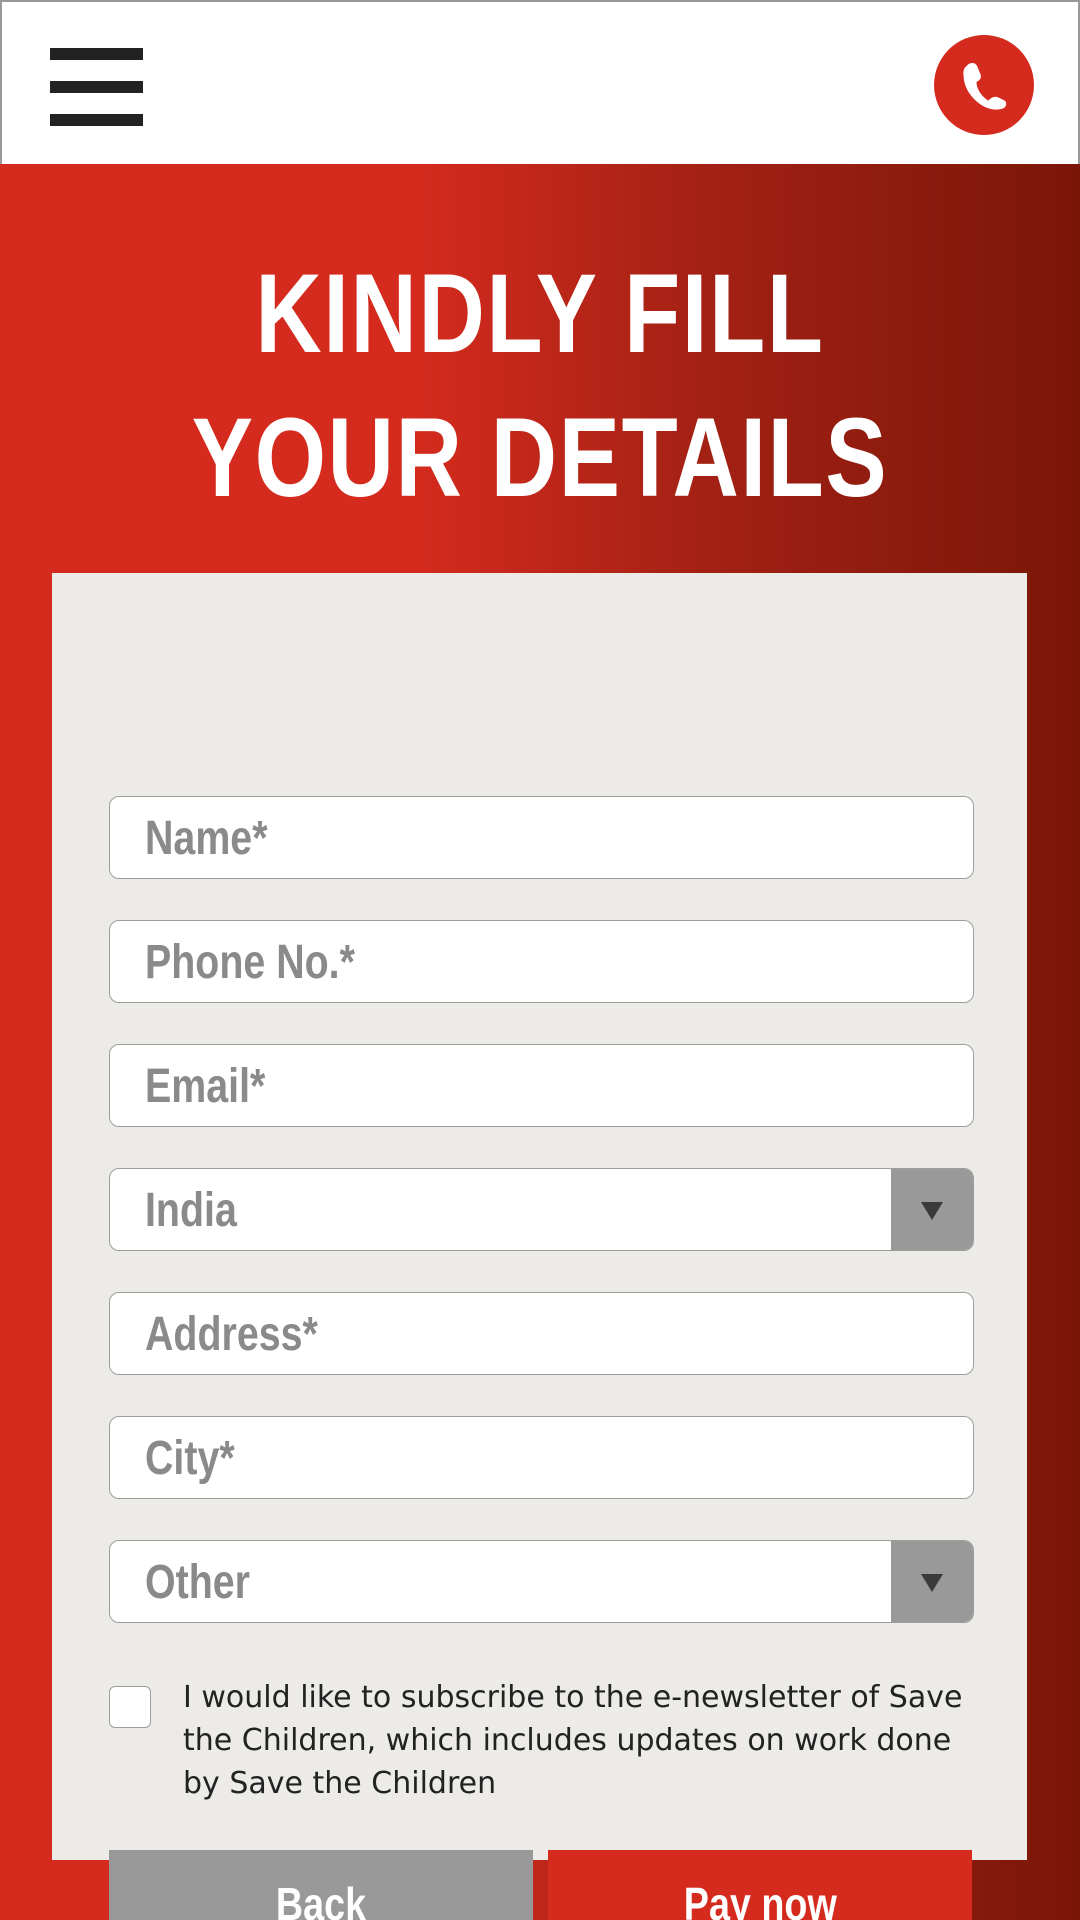  I want to click on address-field: Address*, so click(541, 1333).